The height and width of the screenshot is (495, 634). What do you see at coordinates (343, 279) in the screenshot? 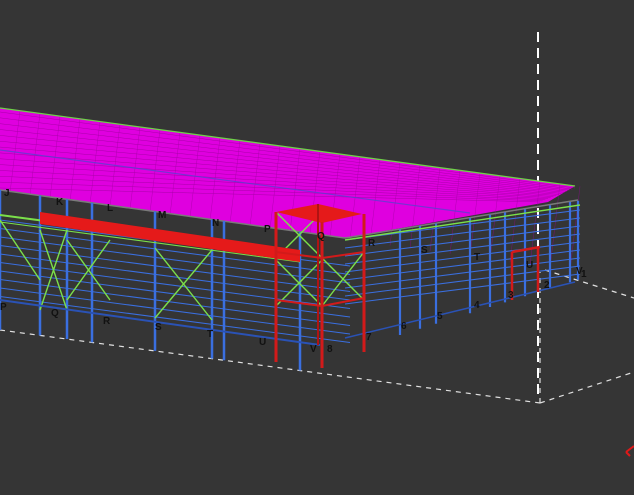
I see `bracing-member` at bounding box center [343, 279].